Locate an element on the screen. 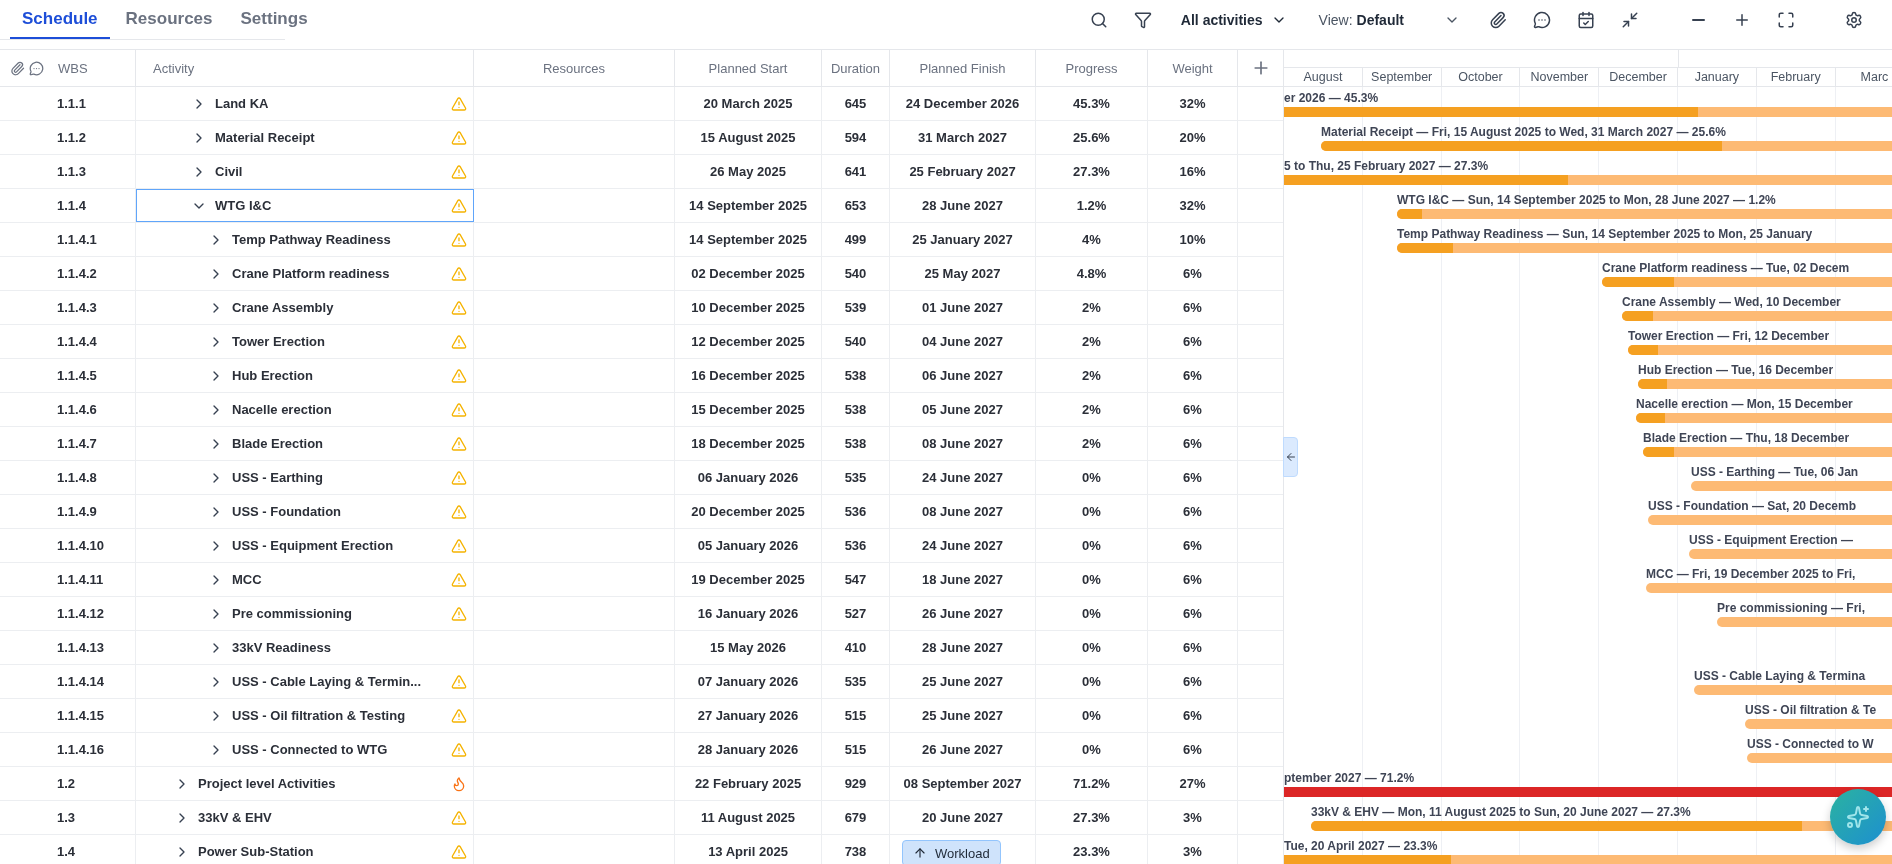 Image resolution: width=1892 pixels, height=864 pixels. activity-cell: Material Receipt is located at coordinates (305, 137).